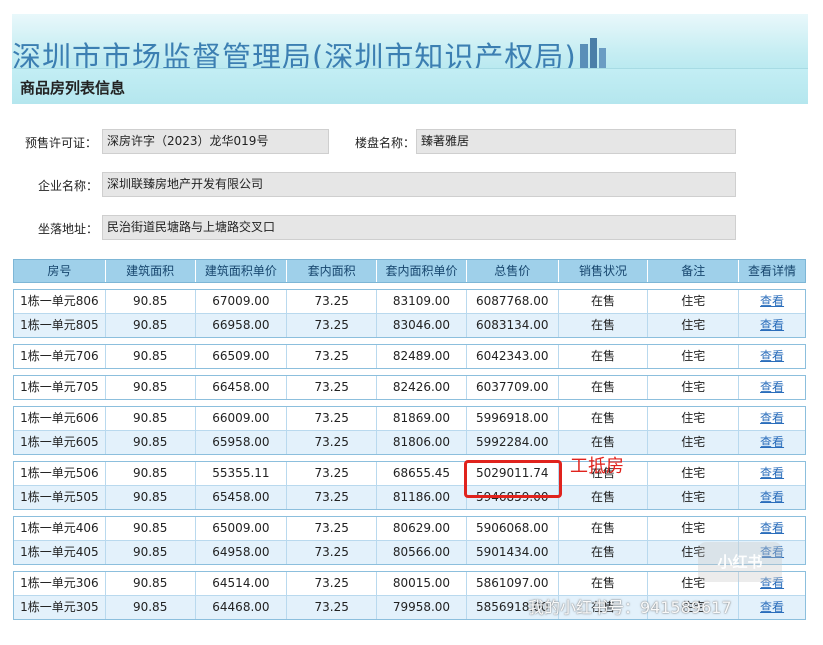 The image size is (823, 645). I want to click on watermark-text: 我的小红书号：941589617, so click(630, 607).